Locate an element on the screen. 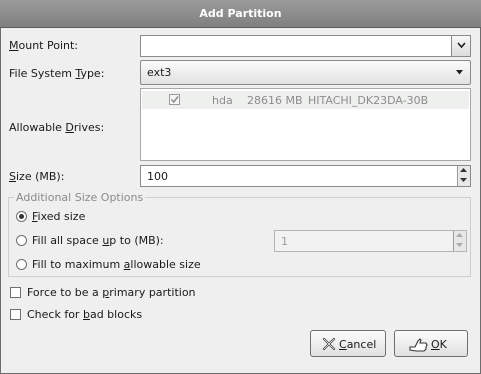 The height and width of the screenshot is (374, 481). primary-partition-label: Force to be a primary partition is located at coordinates (111, 292).